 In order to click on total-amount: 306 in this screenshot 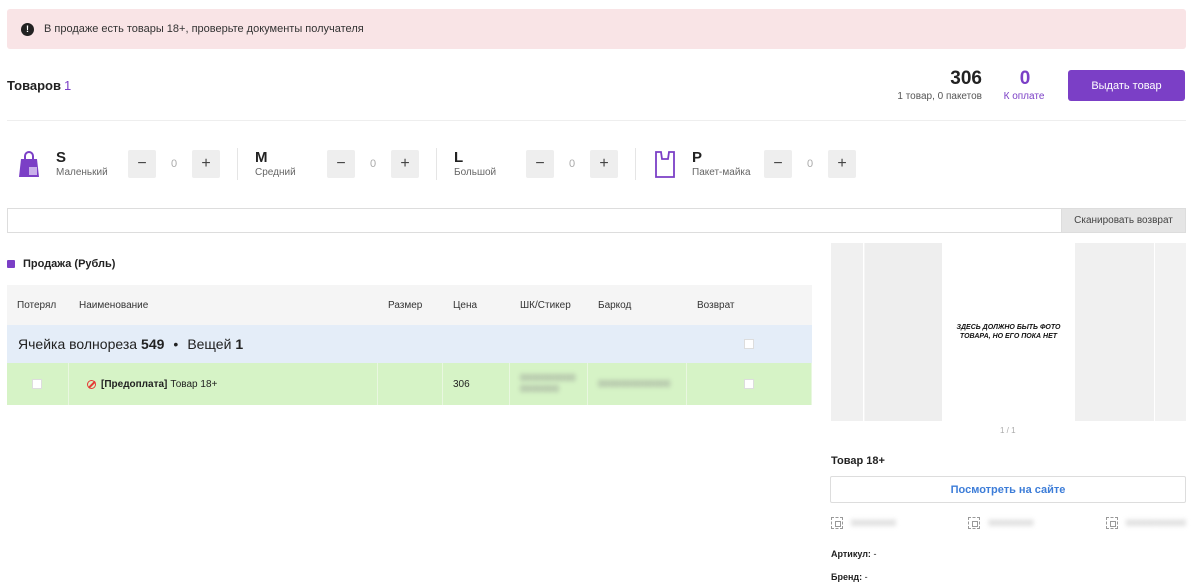, I will do `click(966, 78)`.